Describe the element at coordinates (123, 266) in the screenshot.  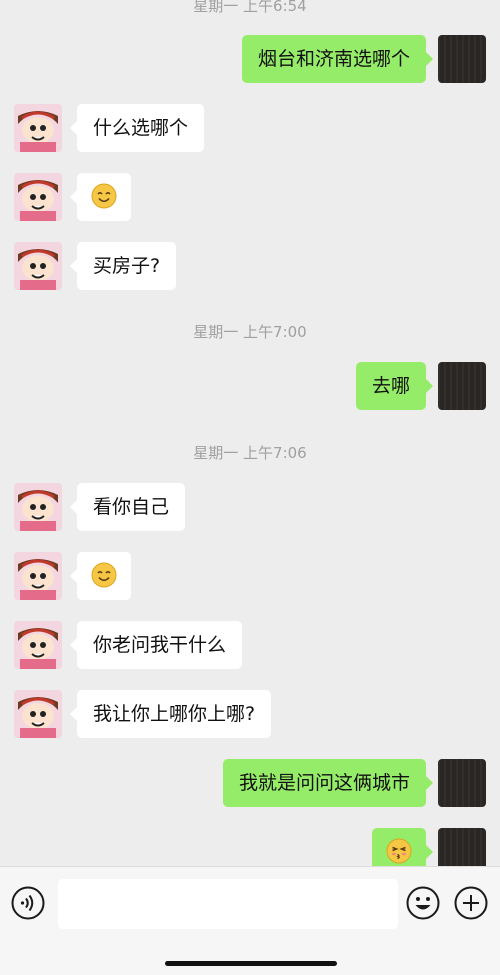
I see `message-bubble-received: 买房子?` at that location.